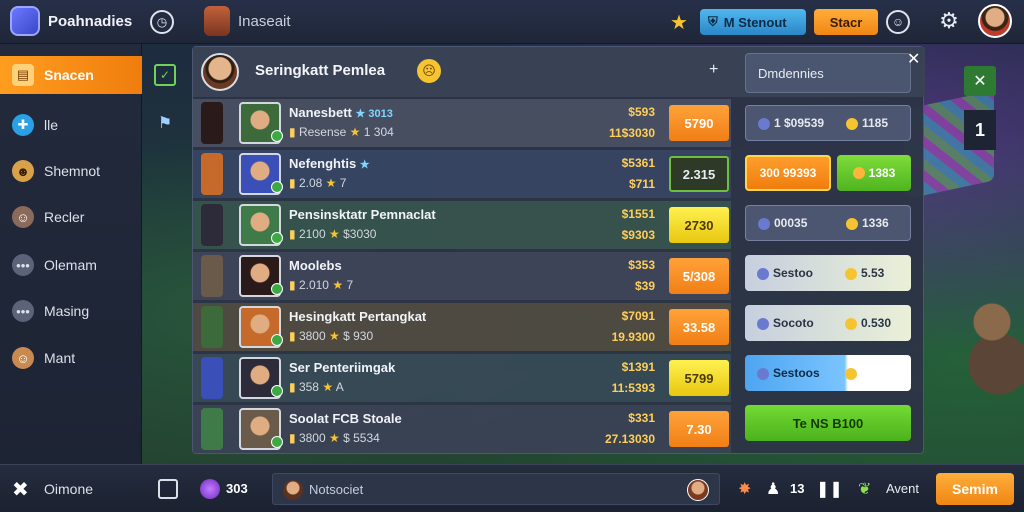 This screenshot has height=512, width=1024. What do you see at coordinates (713, 70) in the screenshot?
I see `plus-icon: +` at bounding box center [713, 70].